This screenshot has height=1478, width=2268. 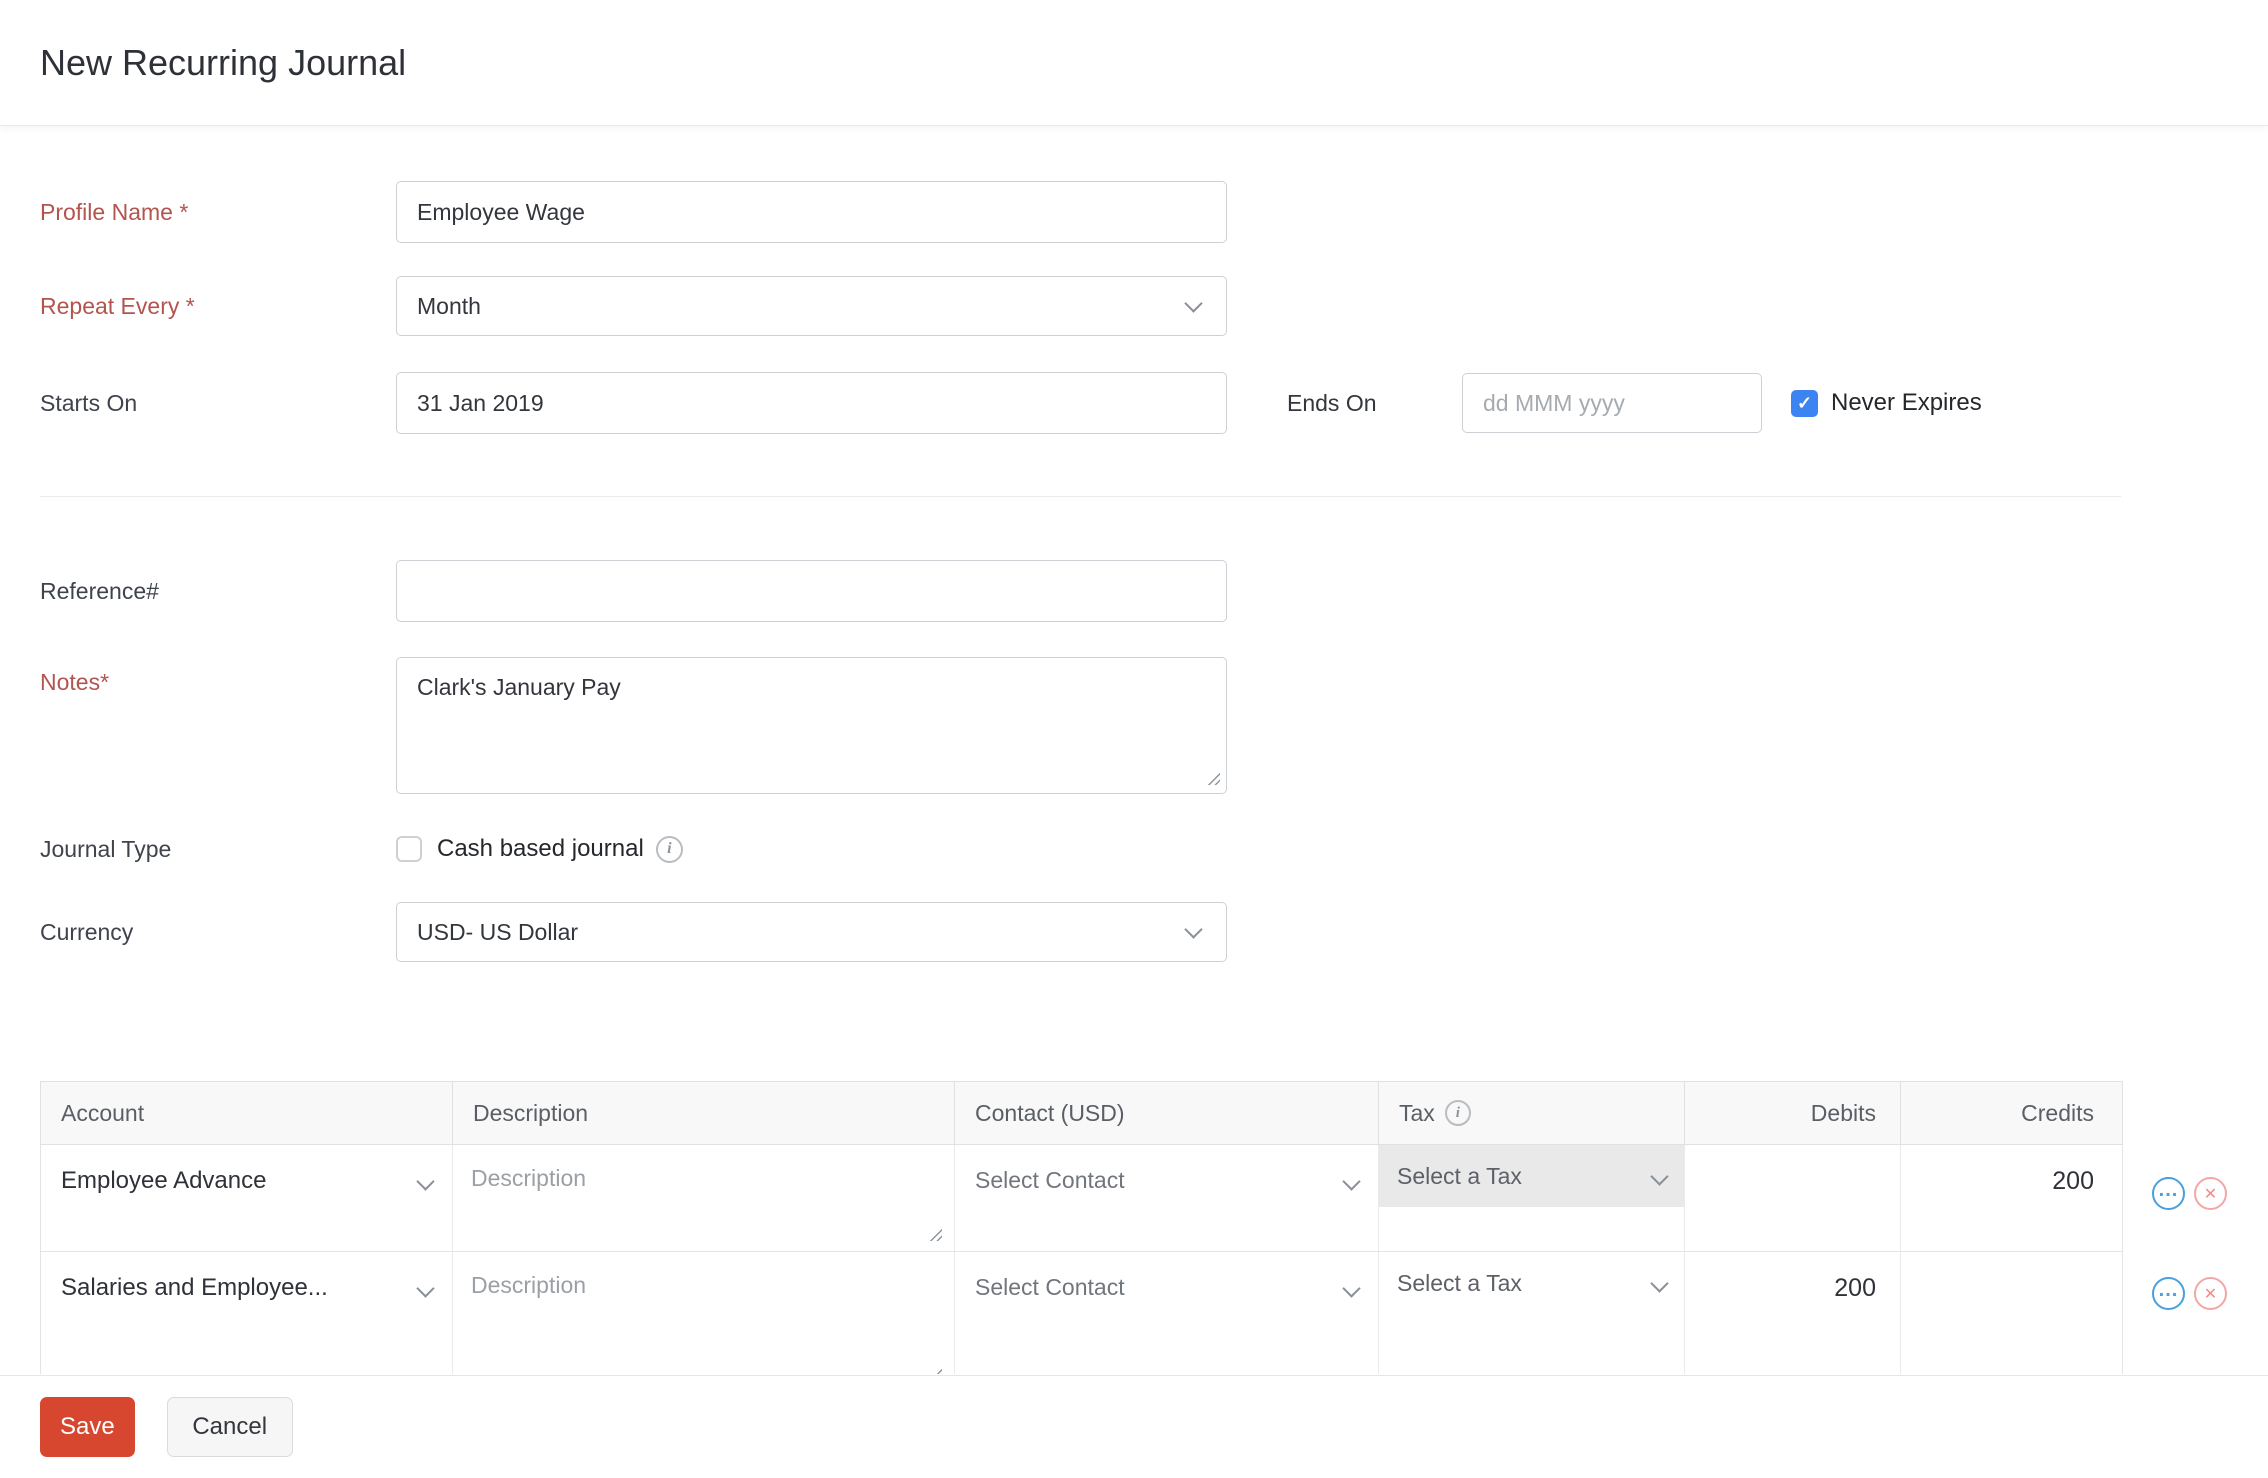 What do you see at coordinates (540, 848) in the screenshot?
I see `cash-based-journal-label: Cash based journal` at bounding box center [540, 848].